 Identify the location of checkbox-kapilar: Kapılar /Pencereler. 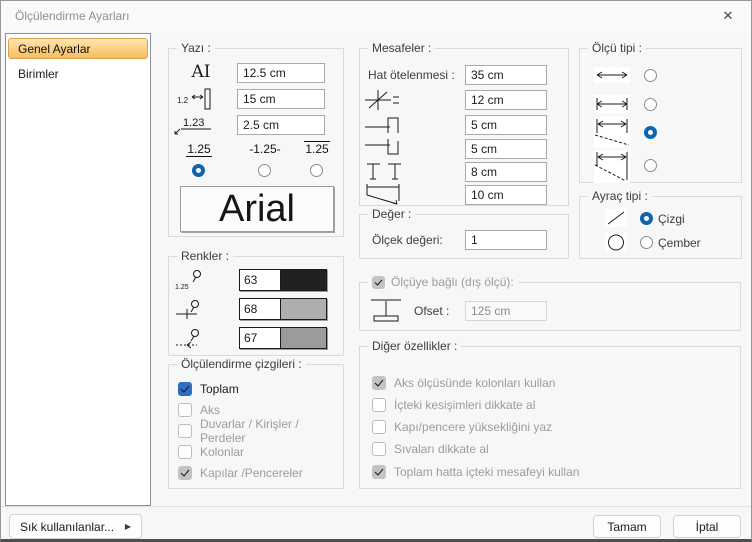
(240, 472).